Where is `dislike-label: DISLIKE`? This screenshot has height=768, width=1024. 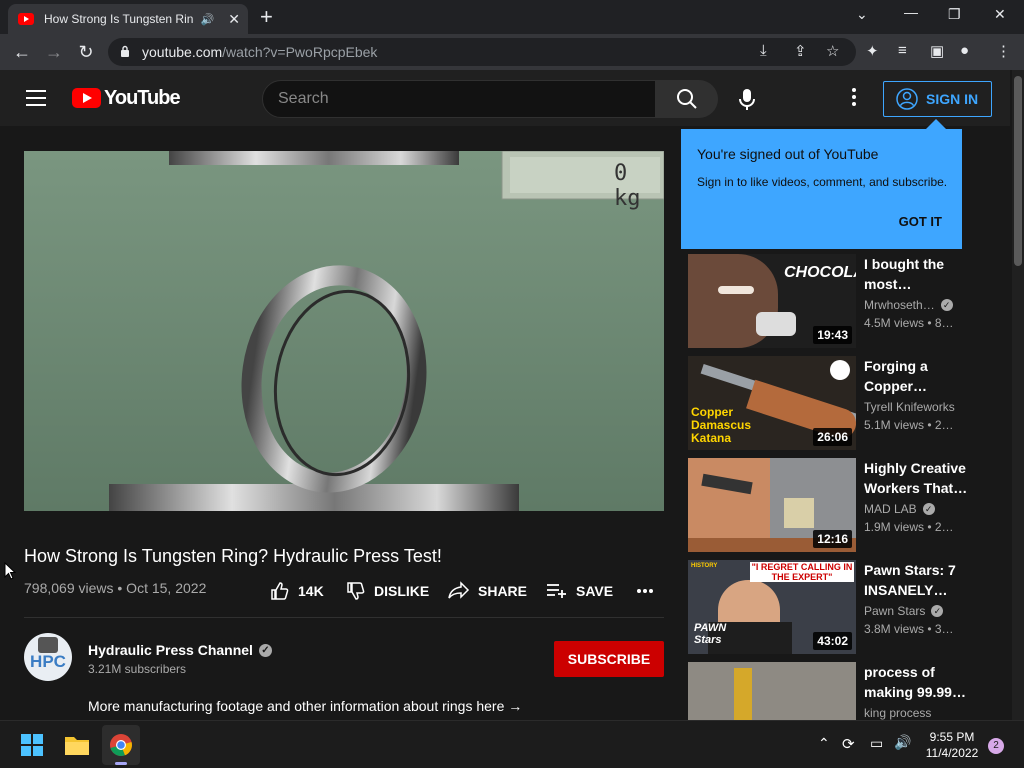
dislike-label: DISLIKE is located at coordinates (402, 591).